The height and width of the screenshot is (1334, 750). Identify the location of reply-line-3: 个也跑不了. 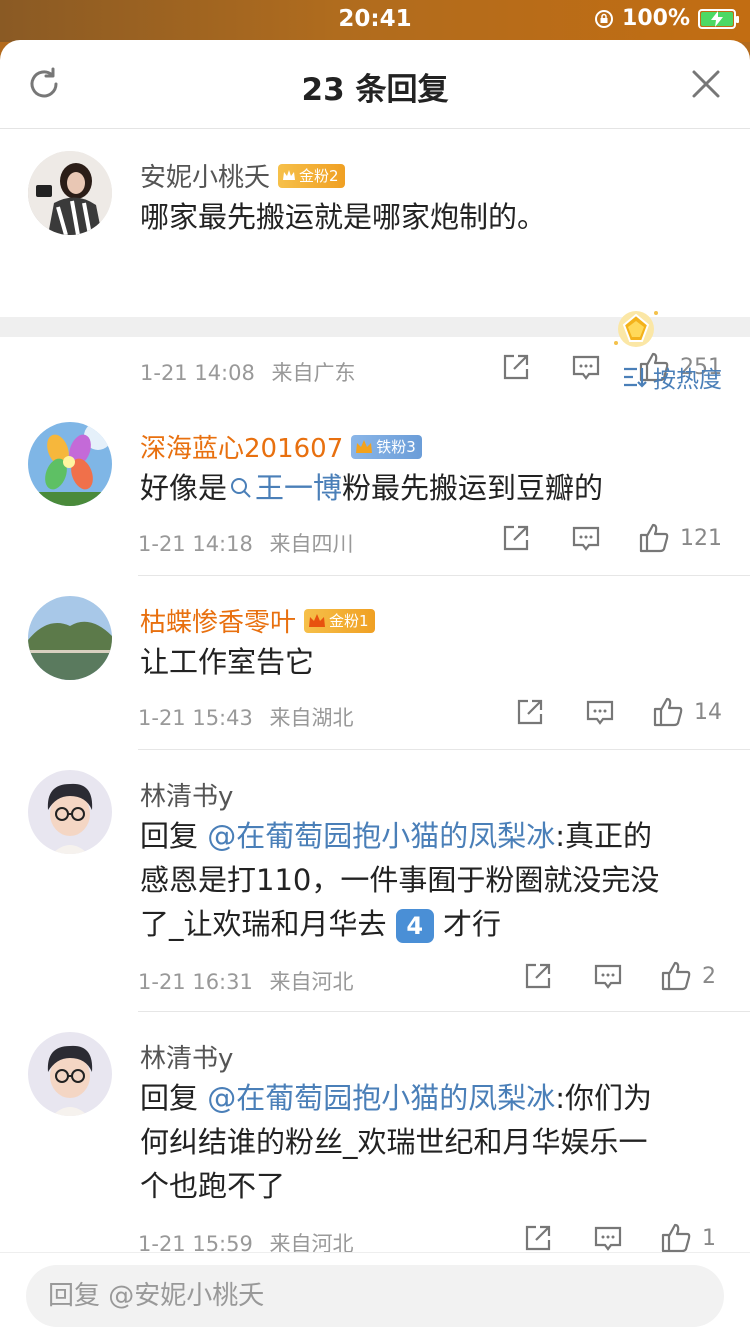
(213, 1186).